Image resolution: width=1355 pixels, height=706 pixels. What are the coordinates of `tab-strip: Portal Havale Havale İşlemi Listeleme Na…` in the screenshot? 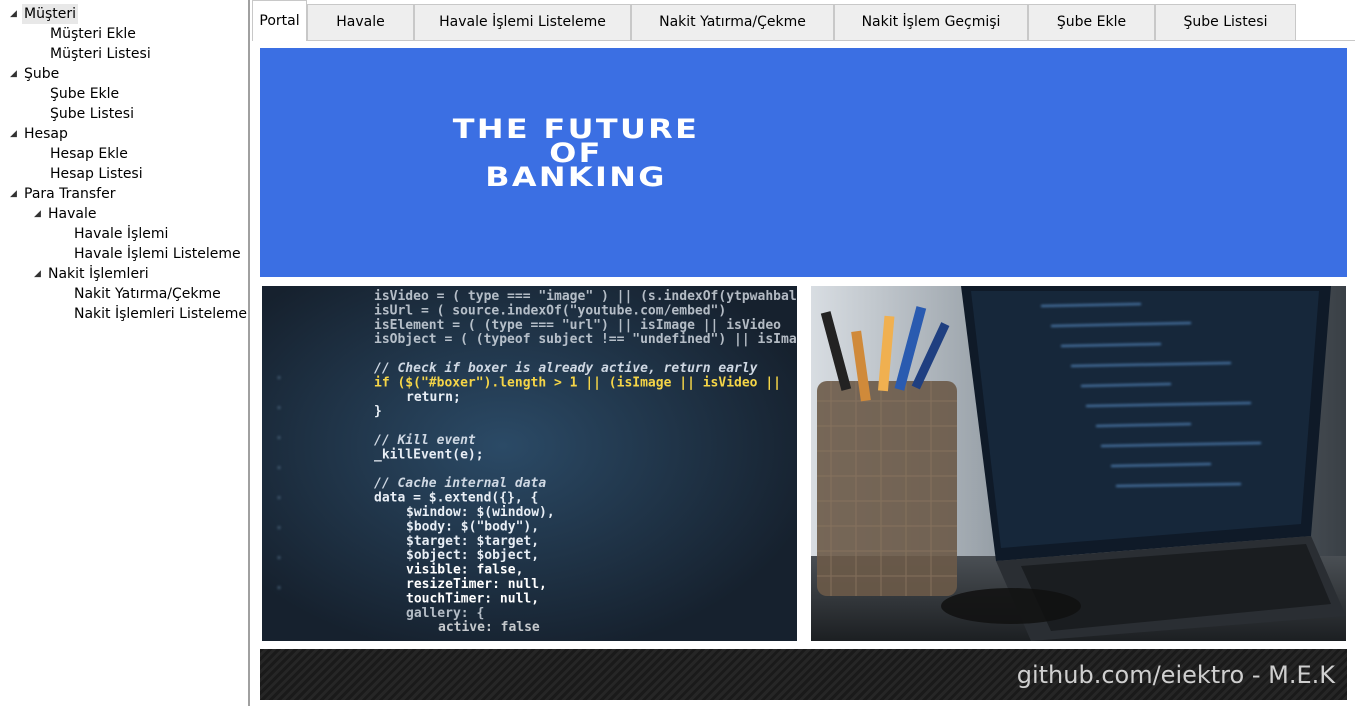 It's located at (803, 20).